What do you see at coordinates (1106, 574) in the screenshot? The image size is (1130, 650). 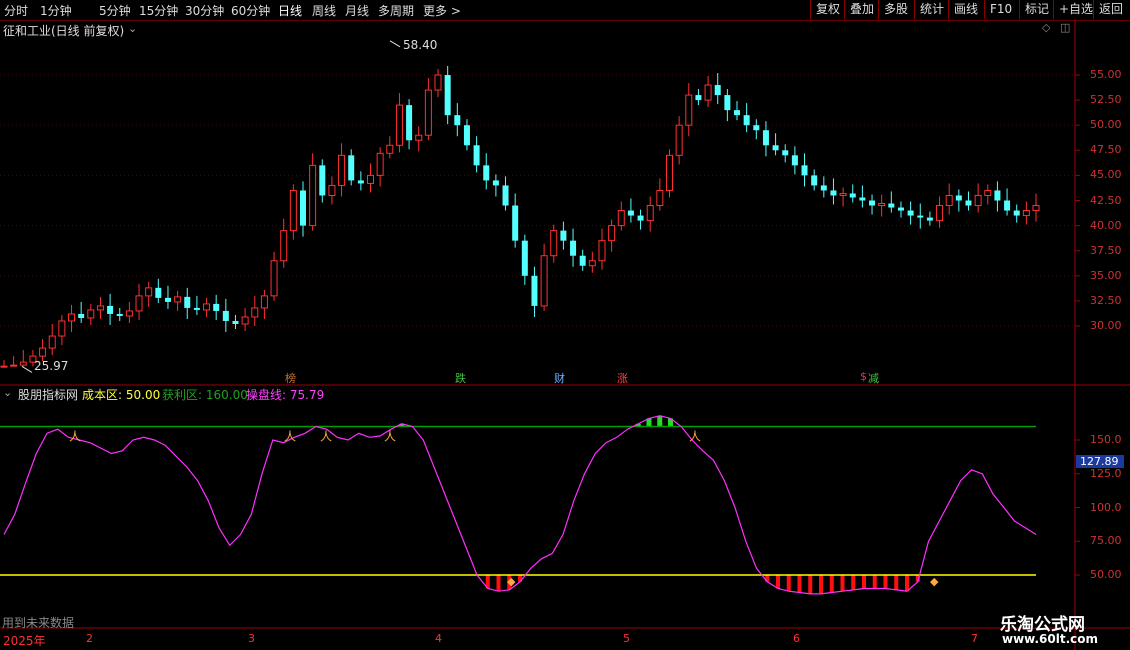 I see `indicator-tick-label: 50.00` at bounding box center [1106, 574].